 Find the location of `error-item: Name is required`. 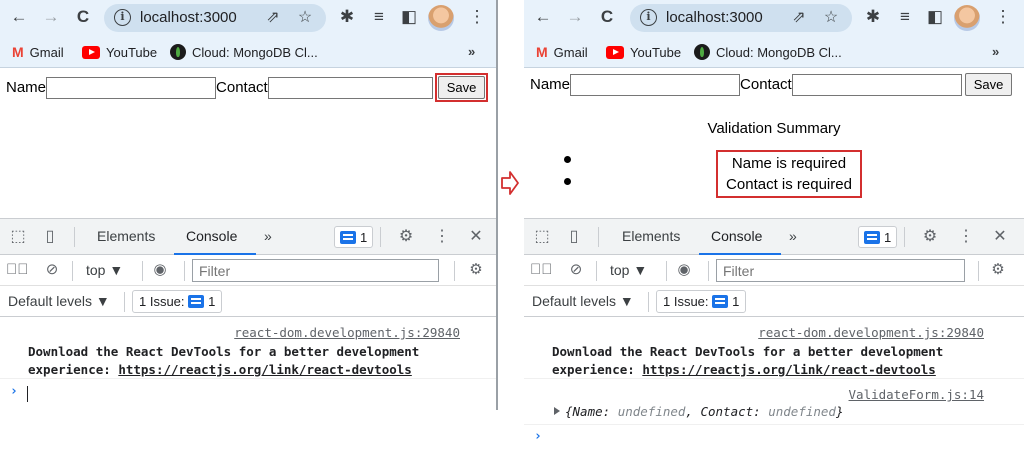

error-item: Name is required is located at coordinates (789, 163).